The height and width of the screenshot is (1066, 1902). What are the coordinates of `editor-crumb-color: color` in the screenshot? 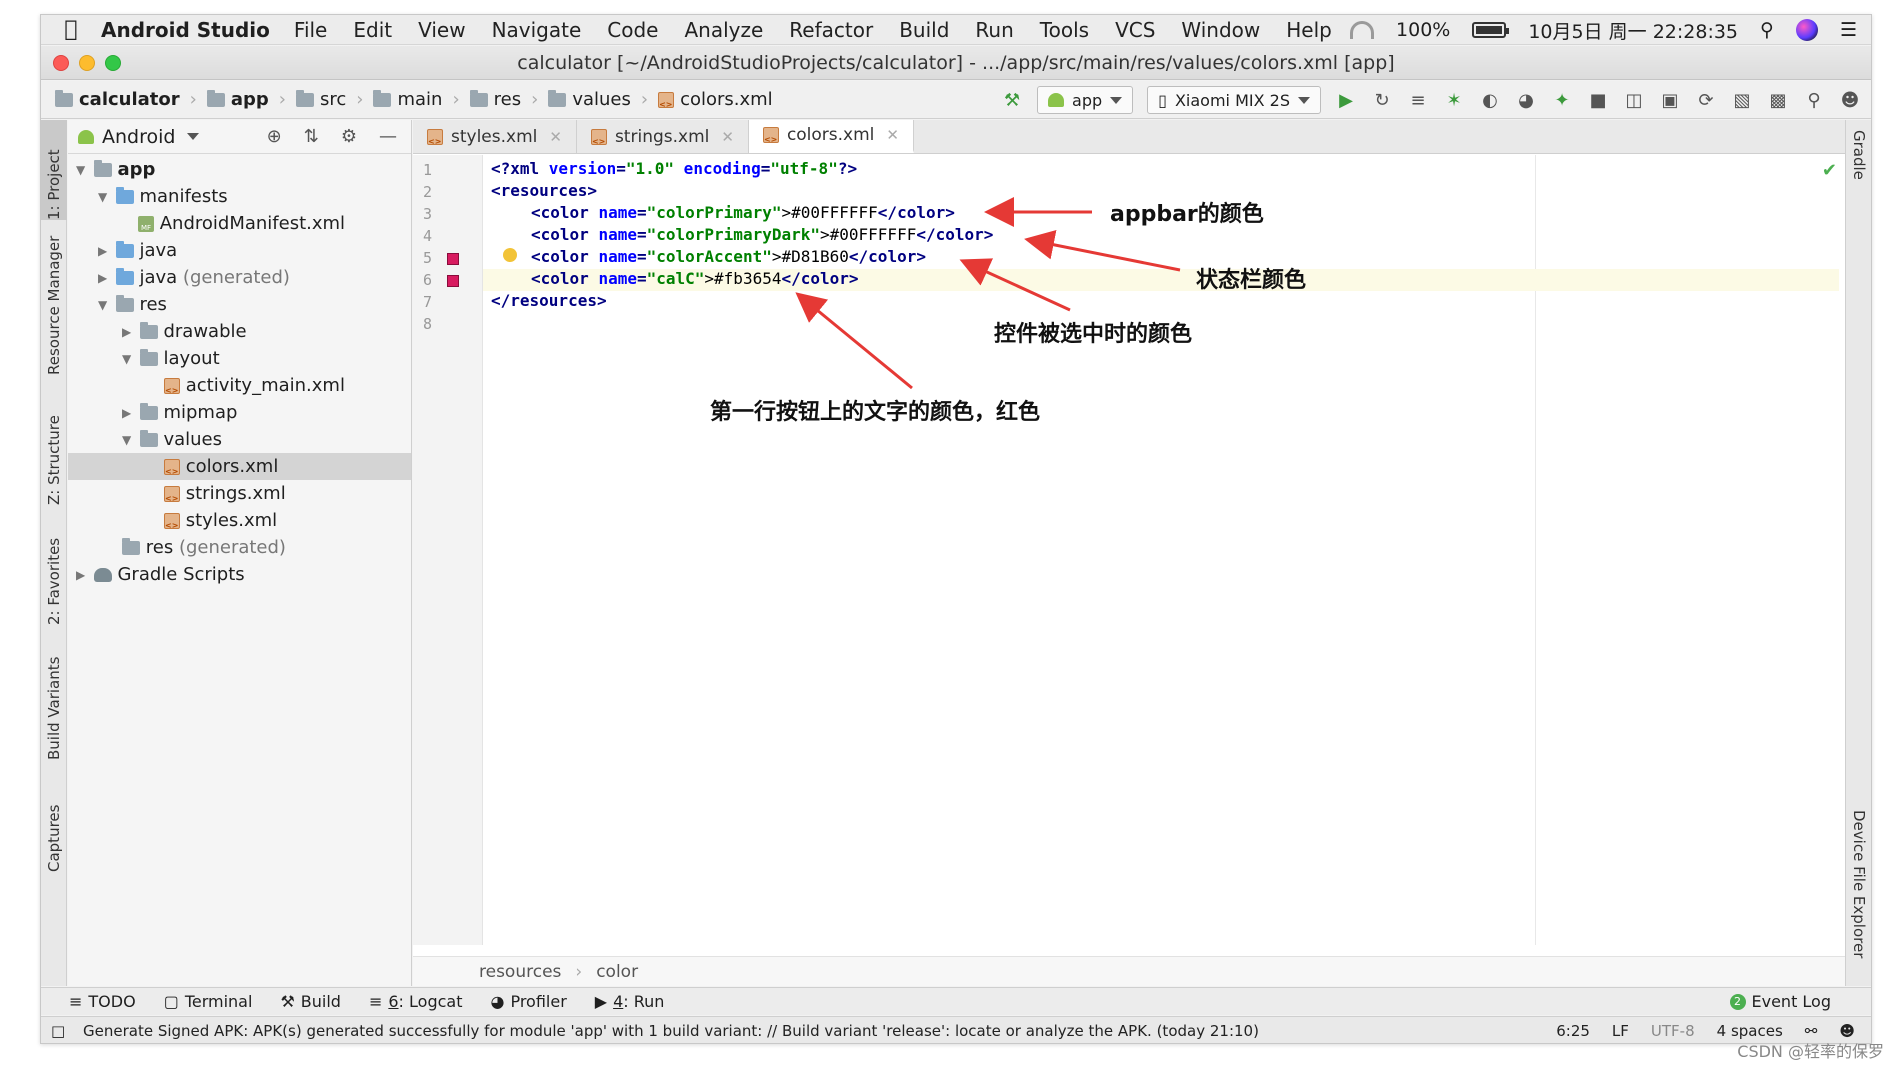 It's located at (617, 972).